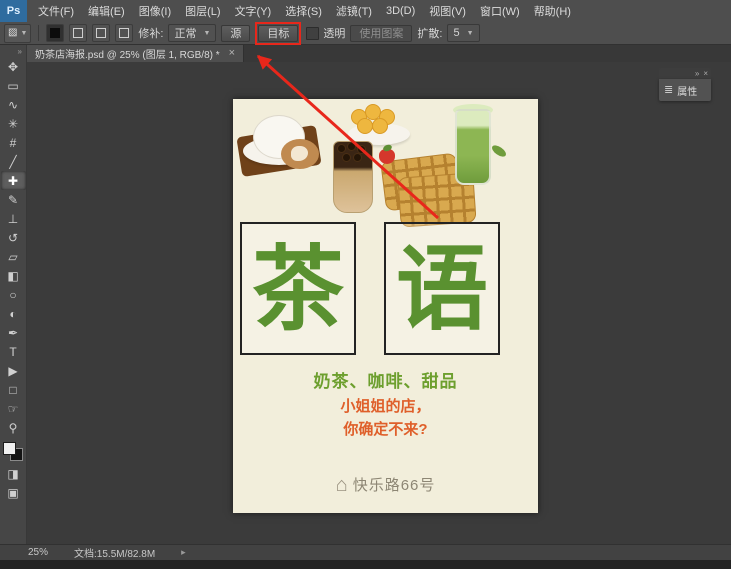 The width and height of the screenshot is (731, 569). Describe the element at coordinates (124, 33) in the screenshot. I see `intersect-selection-button` at that location.